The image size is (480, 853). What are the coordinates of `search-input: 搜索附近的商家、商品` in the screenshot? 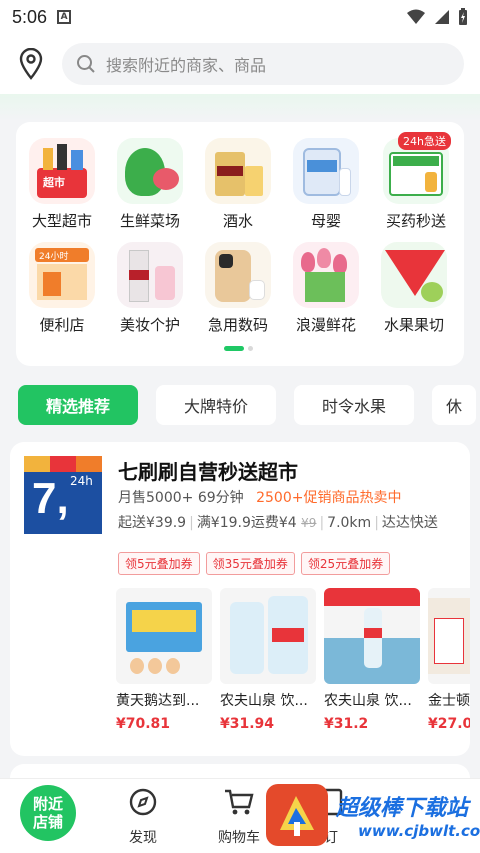 It's located at (263, 64).